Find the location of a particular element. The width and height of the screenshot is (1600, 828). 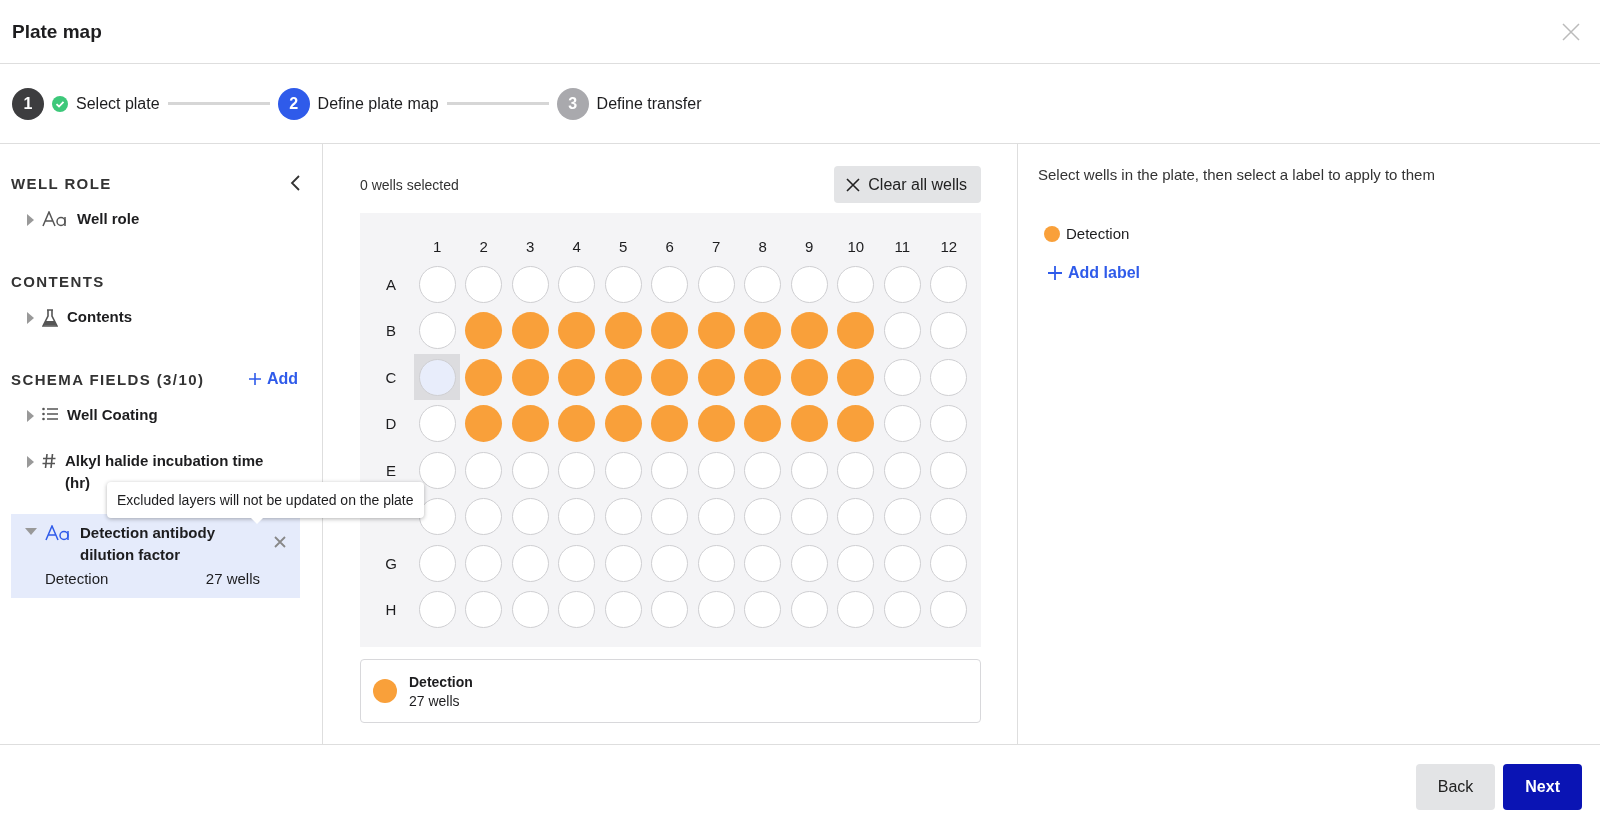

step-label: Select plate is located at coordinates (118, 103).